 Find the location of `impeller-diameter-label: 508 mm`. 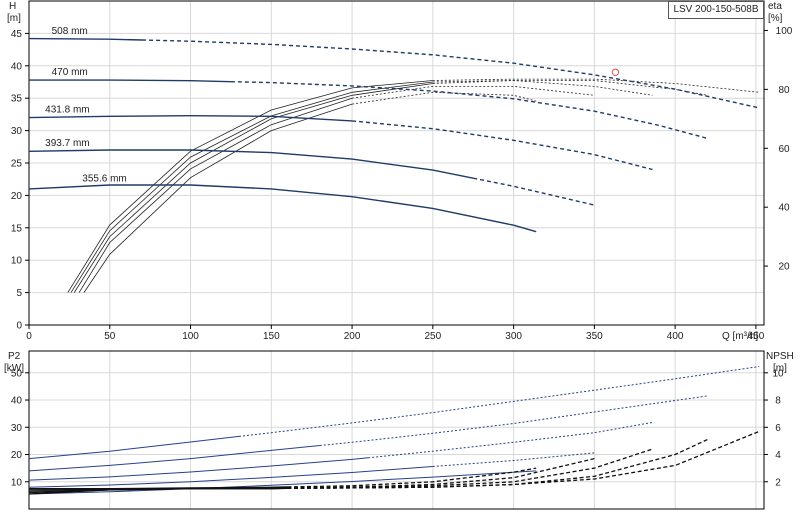

impeller-diameter-label: 508 mm is located at coordinates (70, 31).